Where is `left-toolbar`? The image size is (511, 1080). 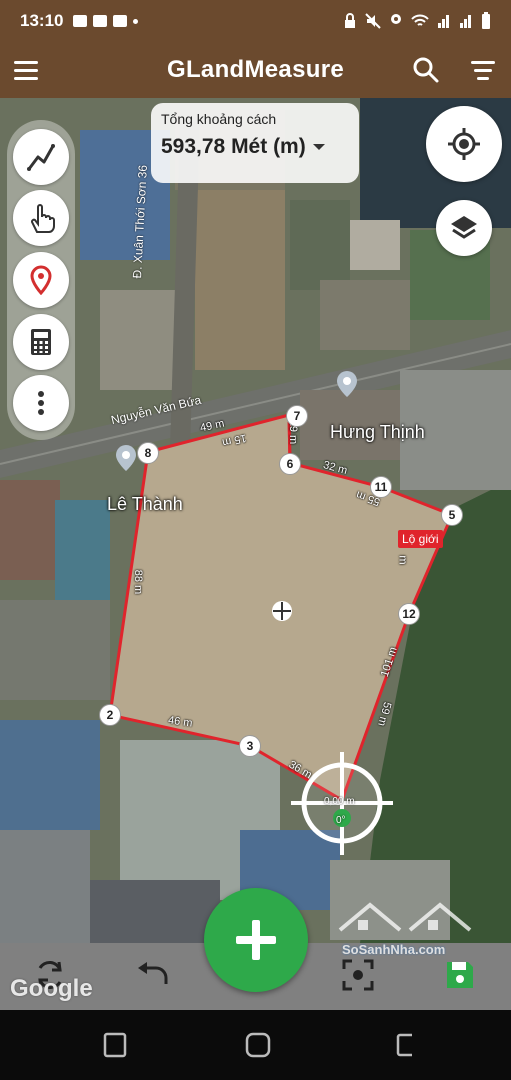 left-toolbar is located at coordinates (41, 280).